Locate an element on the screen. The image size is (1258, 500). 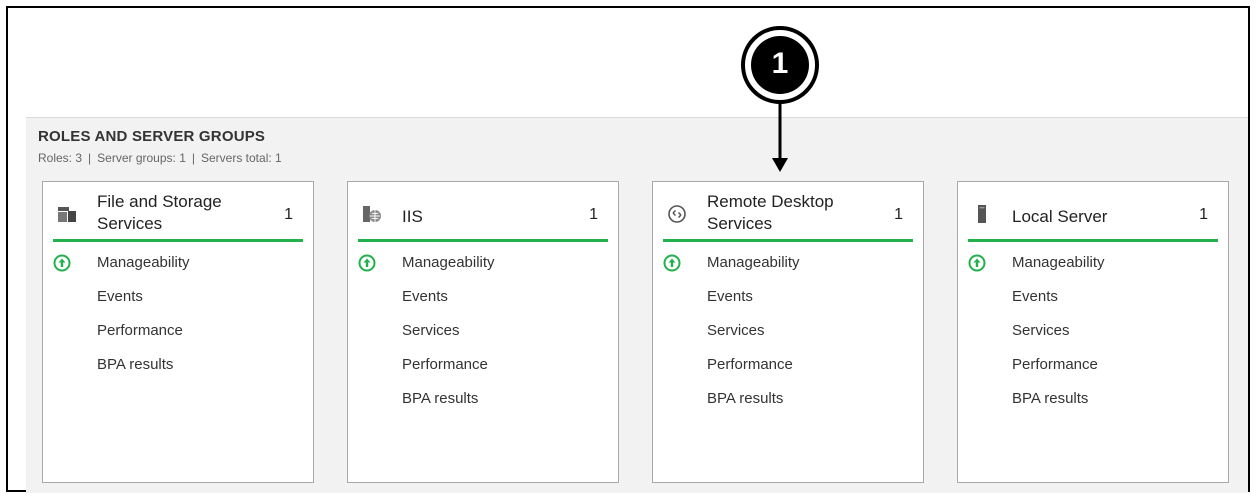
file-storage-icon is located at coordinates (67, 214).